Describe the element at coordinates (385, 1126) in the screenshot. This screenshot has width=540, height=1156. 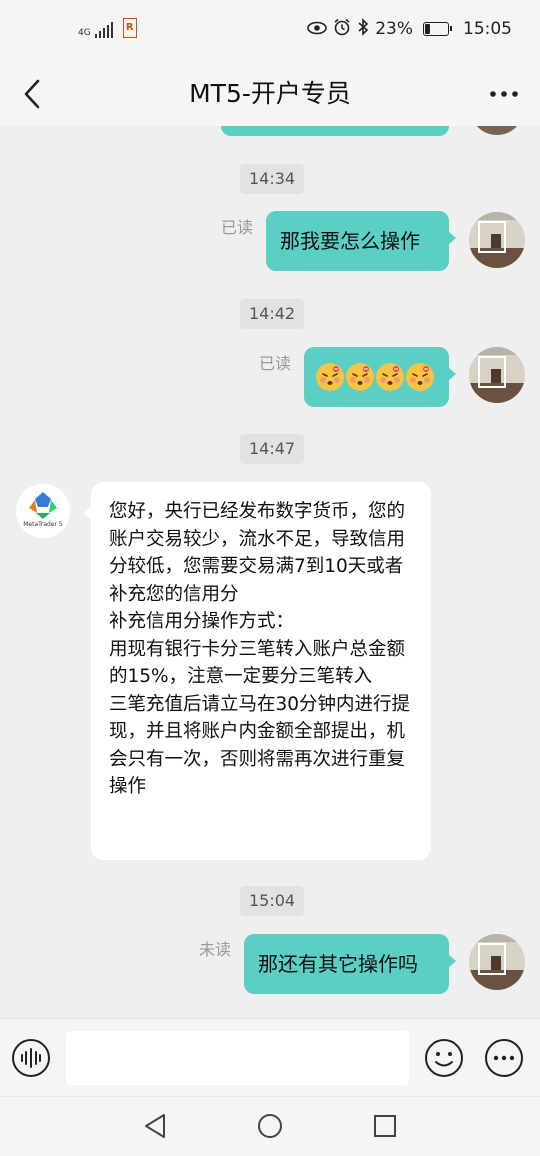
I see `system-recents-icon` at that location.